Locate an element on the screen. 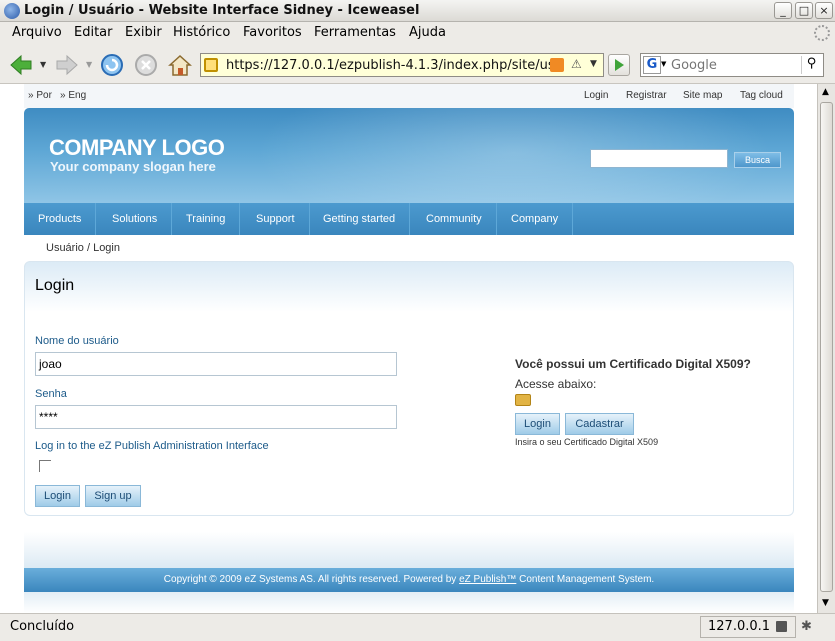 This screenshot has height=641, width=835. footer-ezpublish-link: eZ Publish™ is located at coordinates (487, 579).